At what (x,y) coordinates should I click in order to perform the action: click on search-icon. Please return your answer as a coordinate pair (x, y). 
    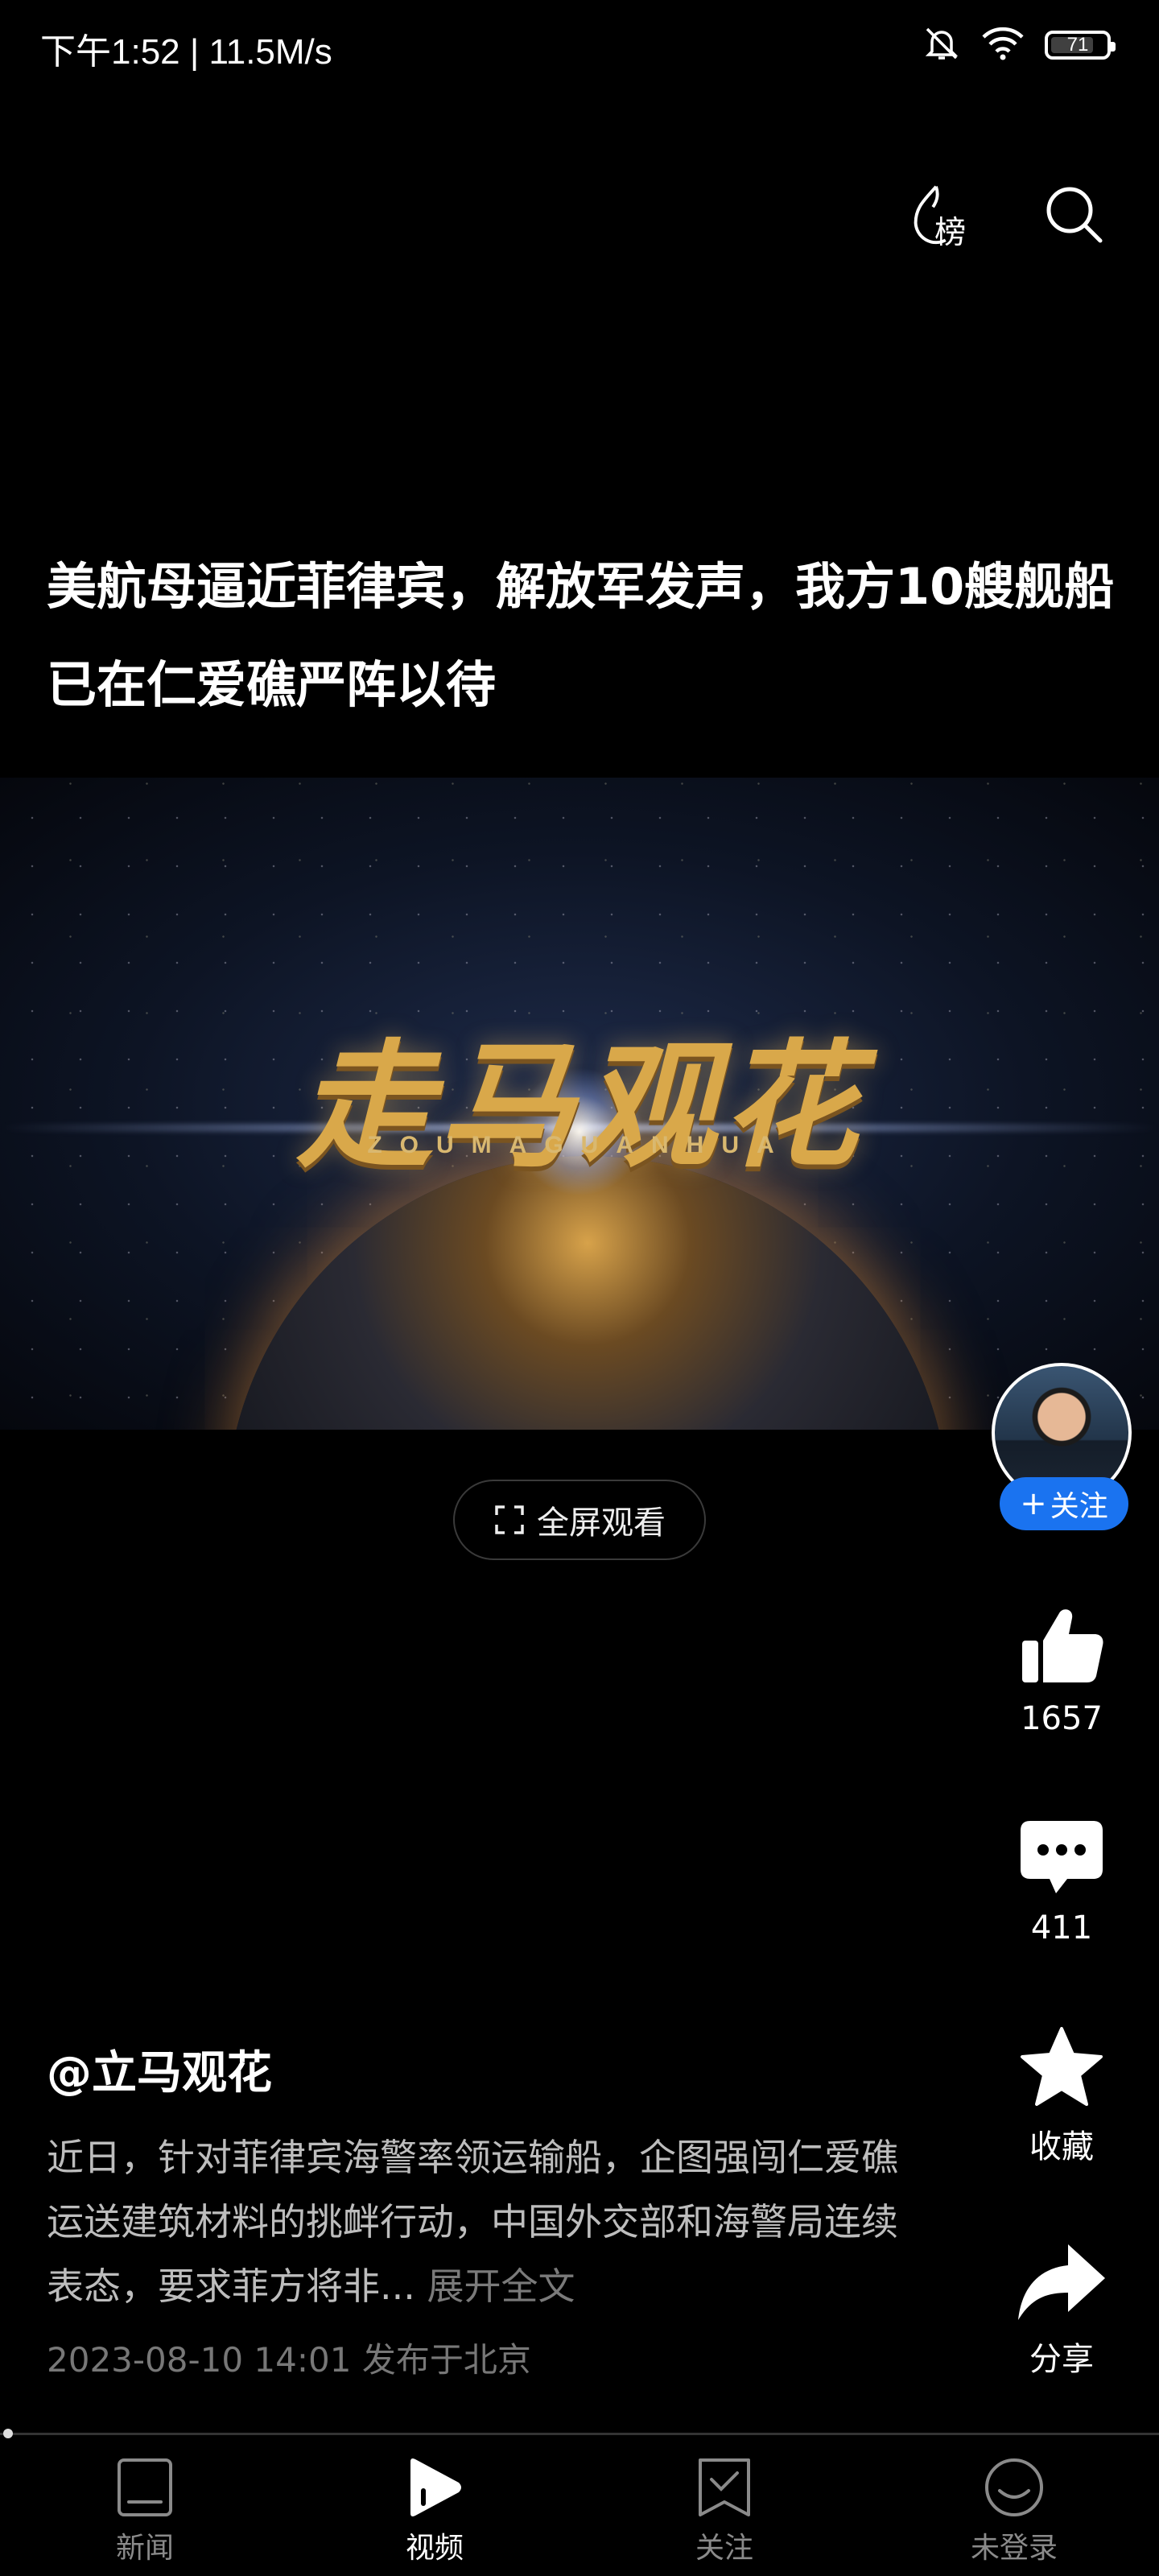
    Looking at the image, I should click on (1074, 215).